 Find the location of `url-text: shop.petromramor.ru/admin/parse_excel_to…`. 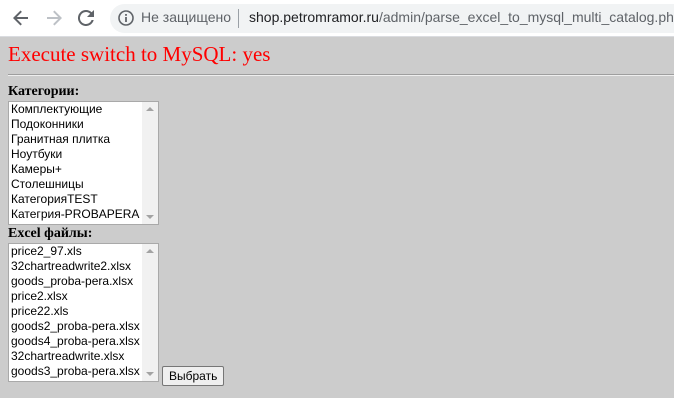

url-text: shop.petromramor.ru/admin/parse_excel_to… is located at coordinates (461, 17).